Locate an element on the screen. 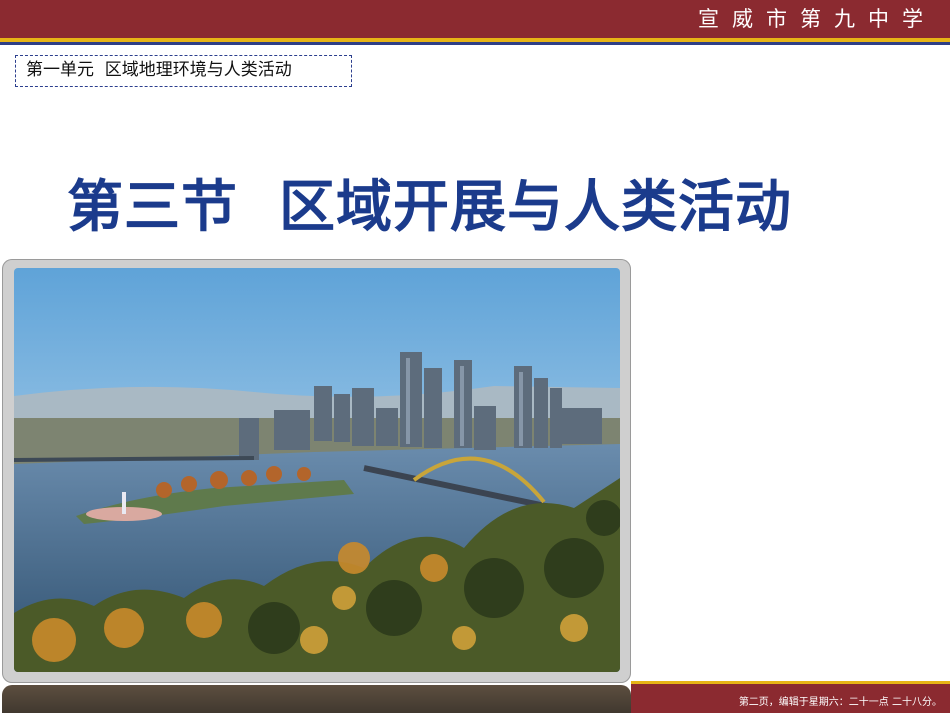 The image size is (950, 713). header-navy-stripe is located at coordinates (475, 43).